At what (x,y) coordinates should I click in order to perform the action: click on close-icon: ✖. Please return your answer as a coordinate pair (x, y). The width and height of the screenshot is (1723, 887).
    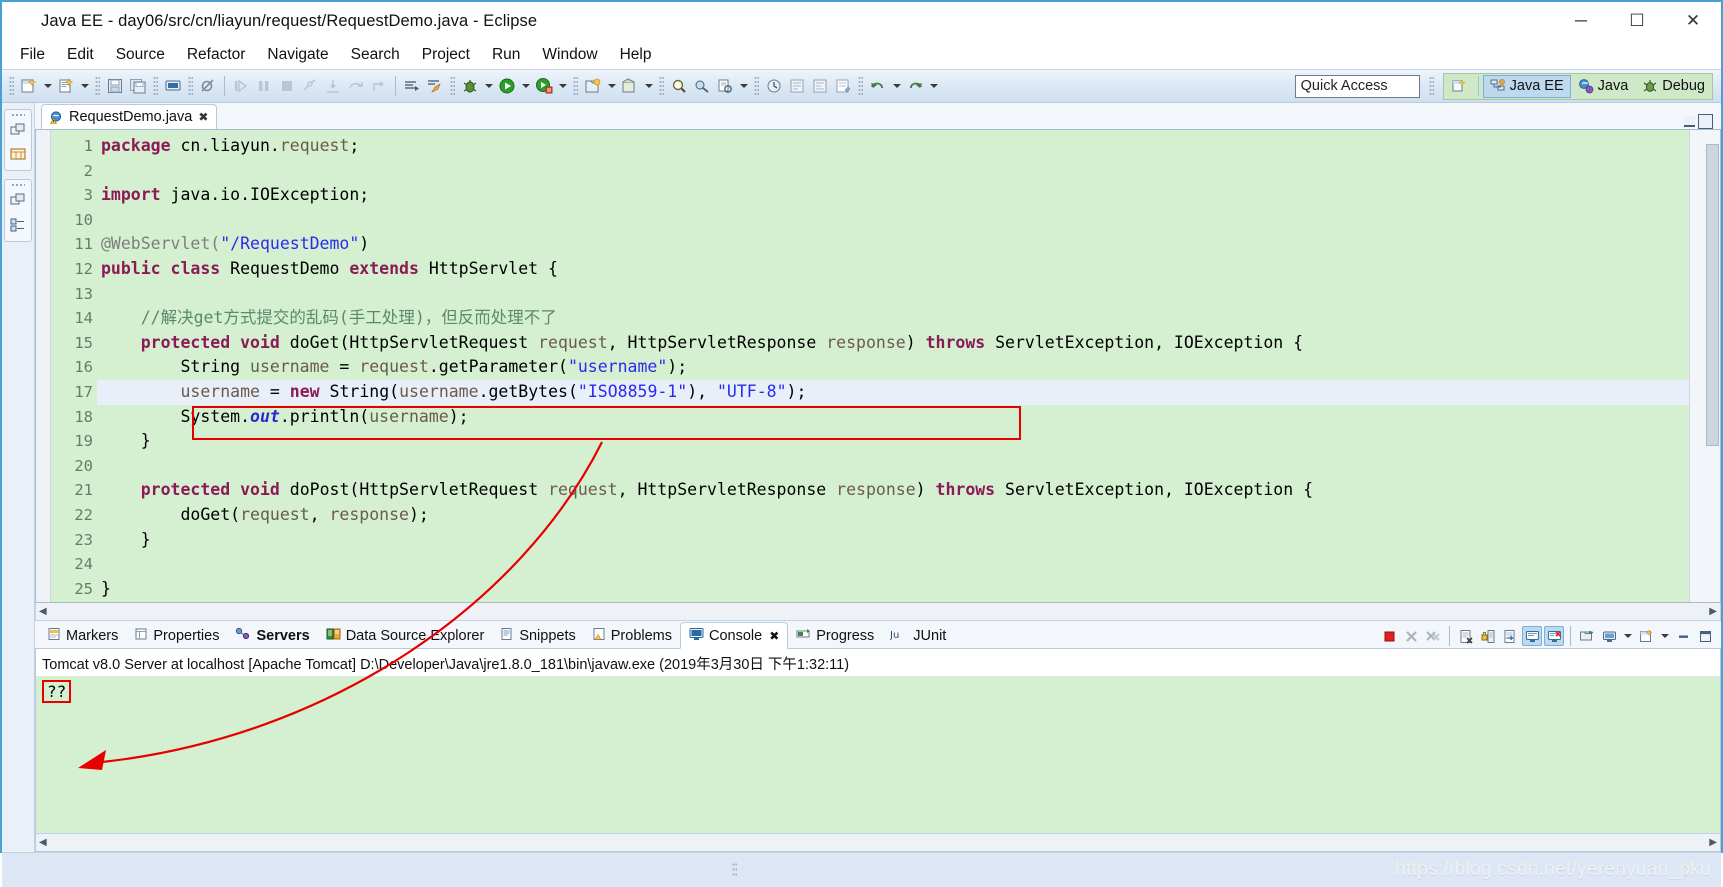
    Looking at the image, I should click on (203, 117).